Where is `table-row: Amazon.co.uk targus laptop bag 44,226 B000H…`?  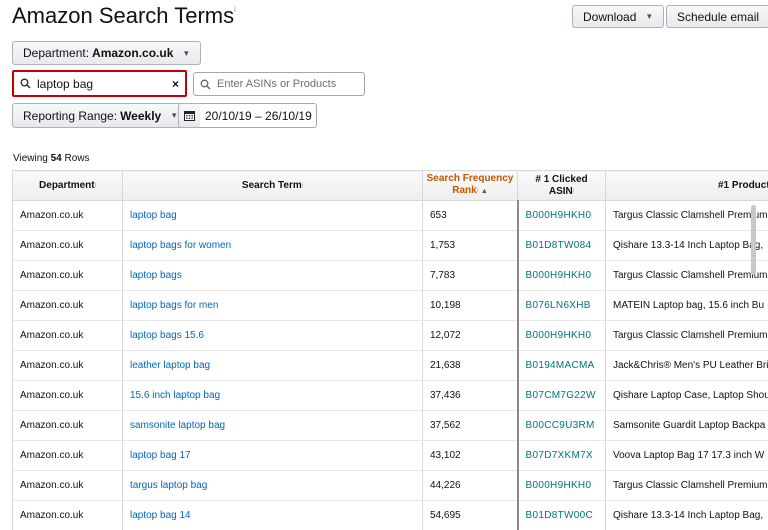 table-row: Amazon.co.uk targus laptop bag 44,226 B000H… is located at coordinates (390, 485).